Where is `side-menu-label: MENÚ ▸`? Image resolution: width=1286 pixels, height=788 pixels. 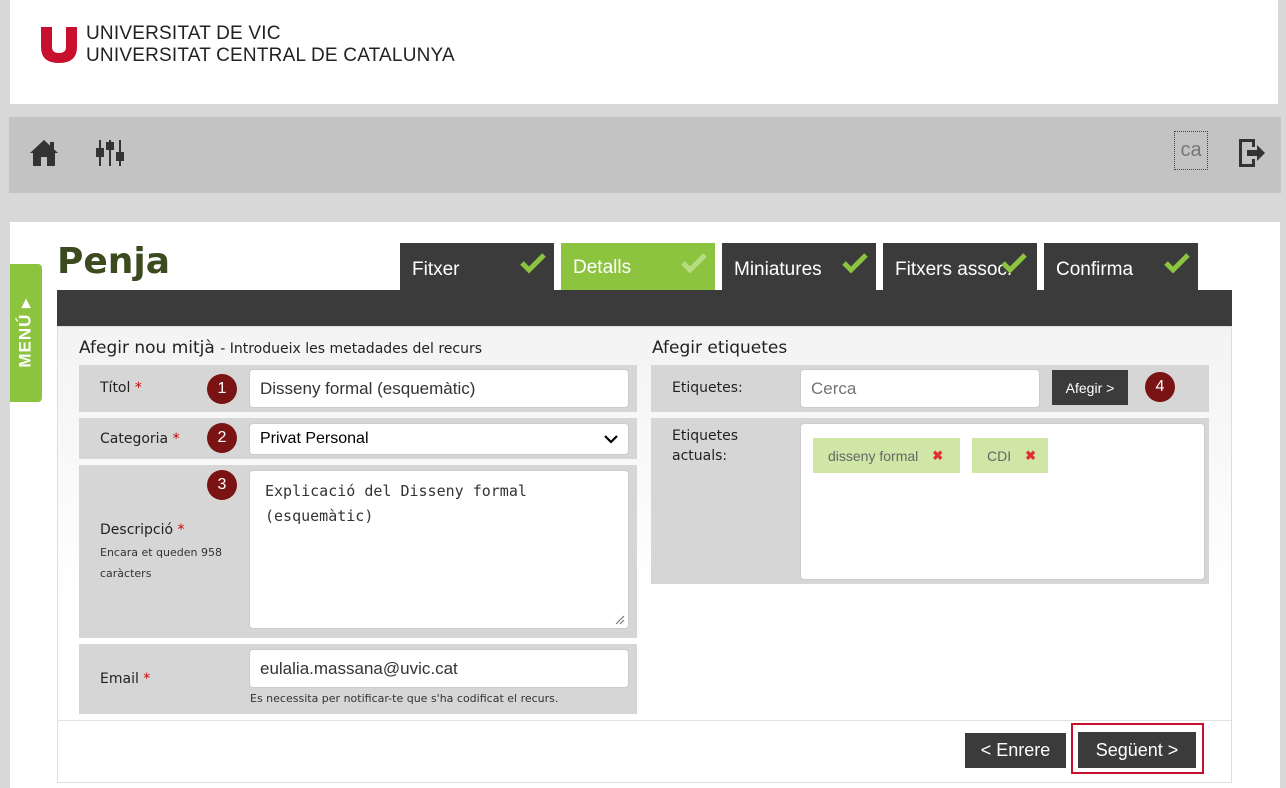 side-menu-label: MENÚ ▸ is located at coordinates (26, 332).